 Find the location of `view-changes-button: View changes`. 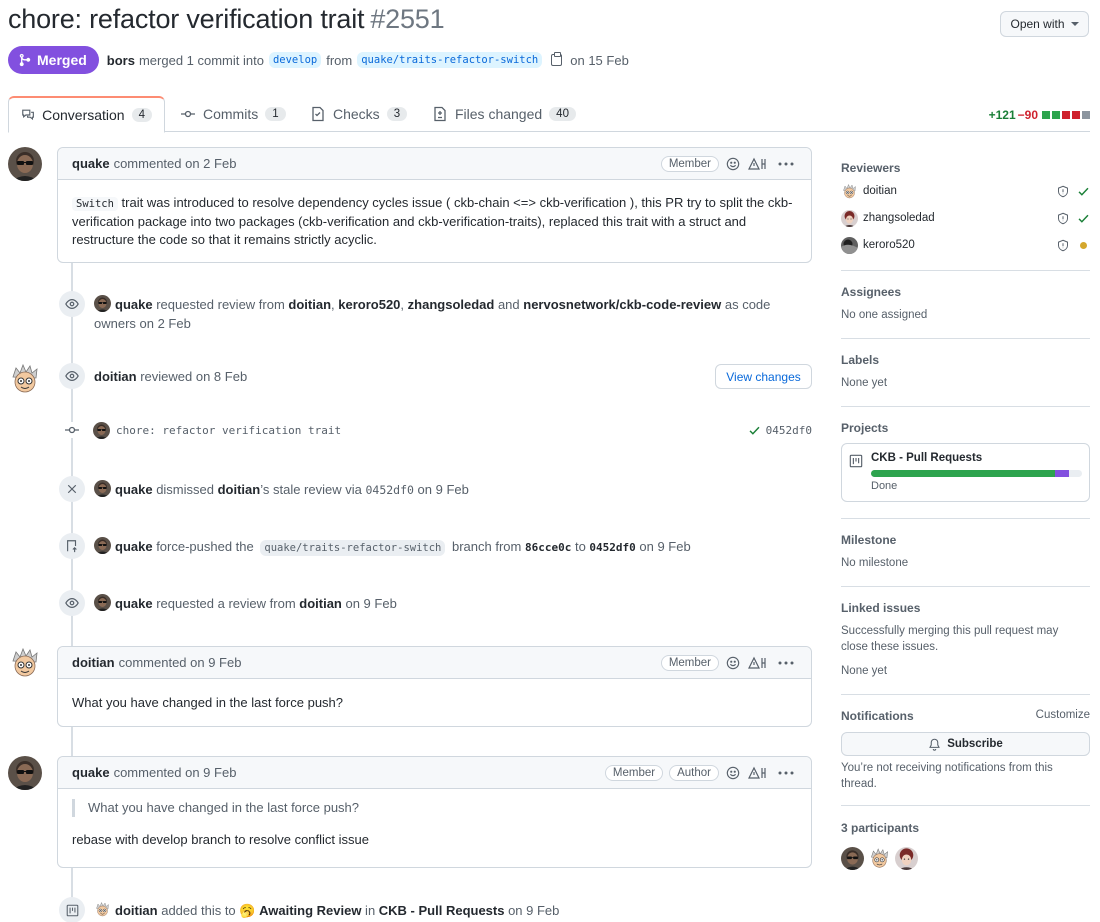

view-changes-button: View changes is located at coordinates (763, 376).